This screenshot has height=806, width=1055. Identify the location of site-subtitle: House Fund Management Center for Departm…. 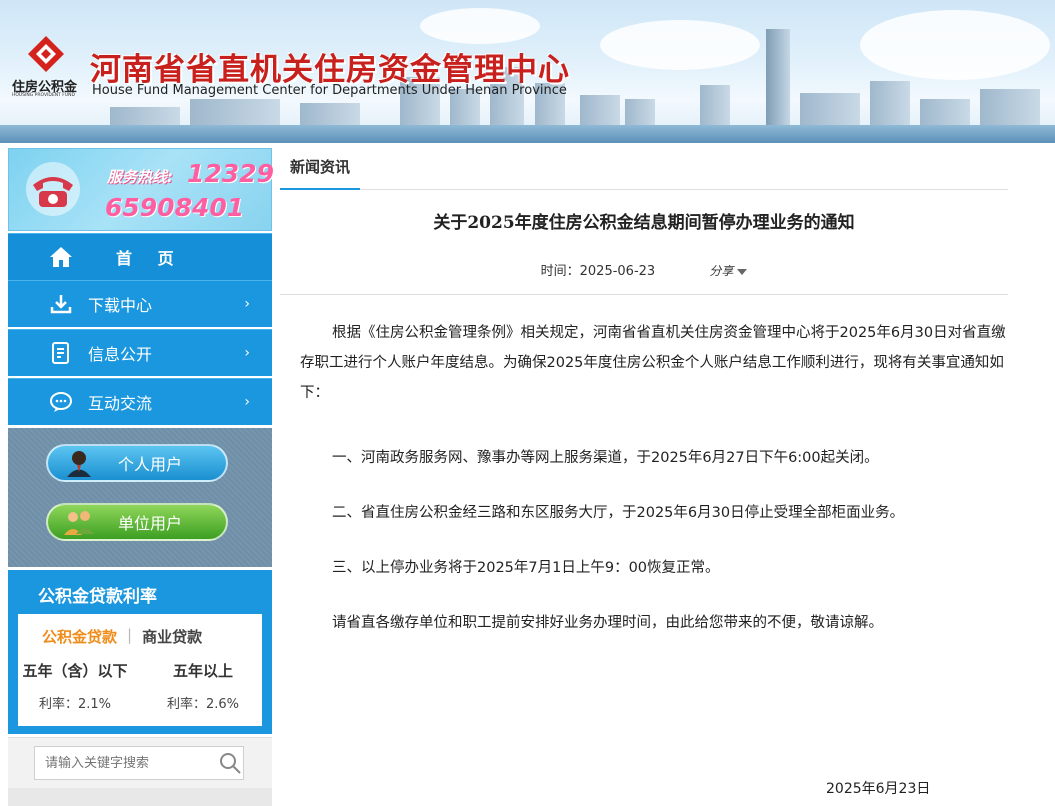
(329, 90).